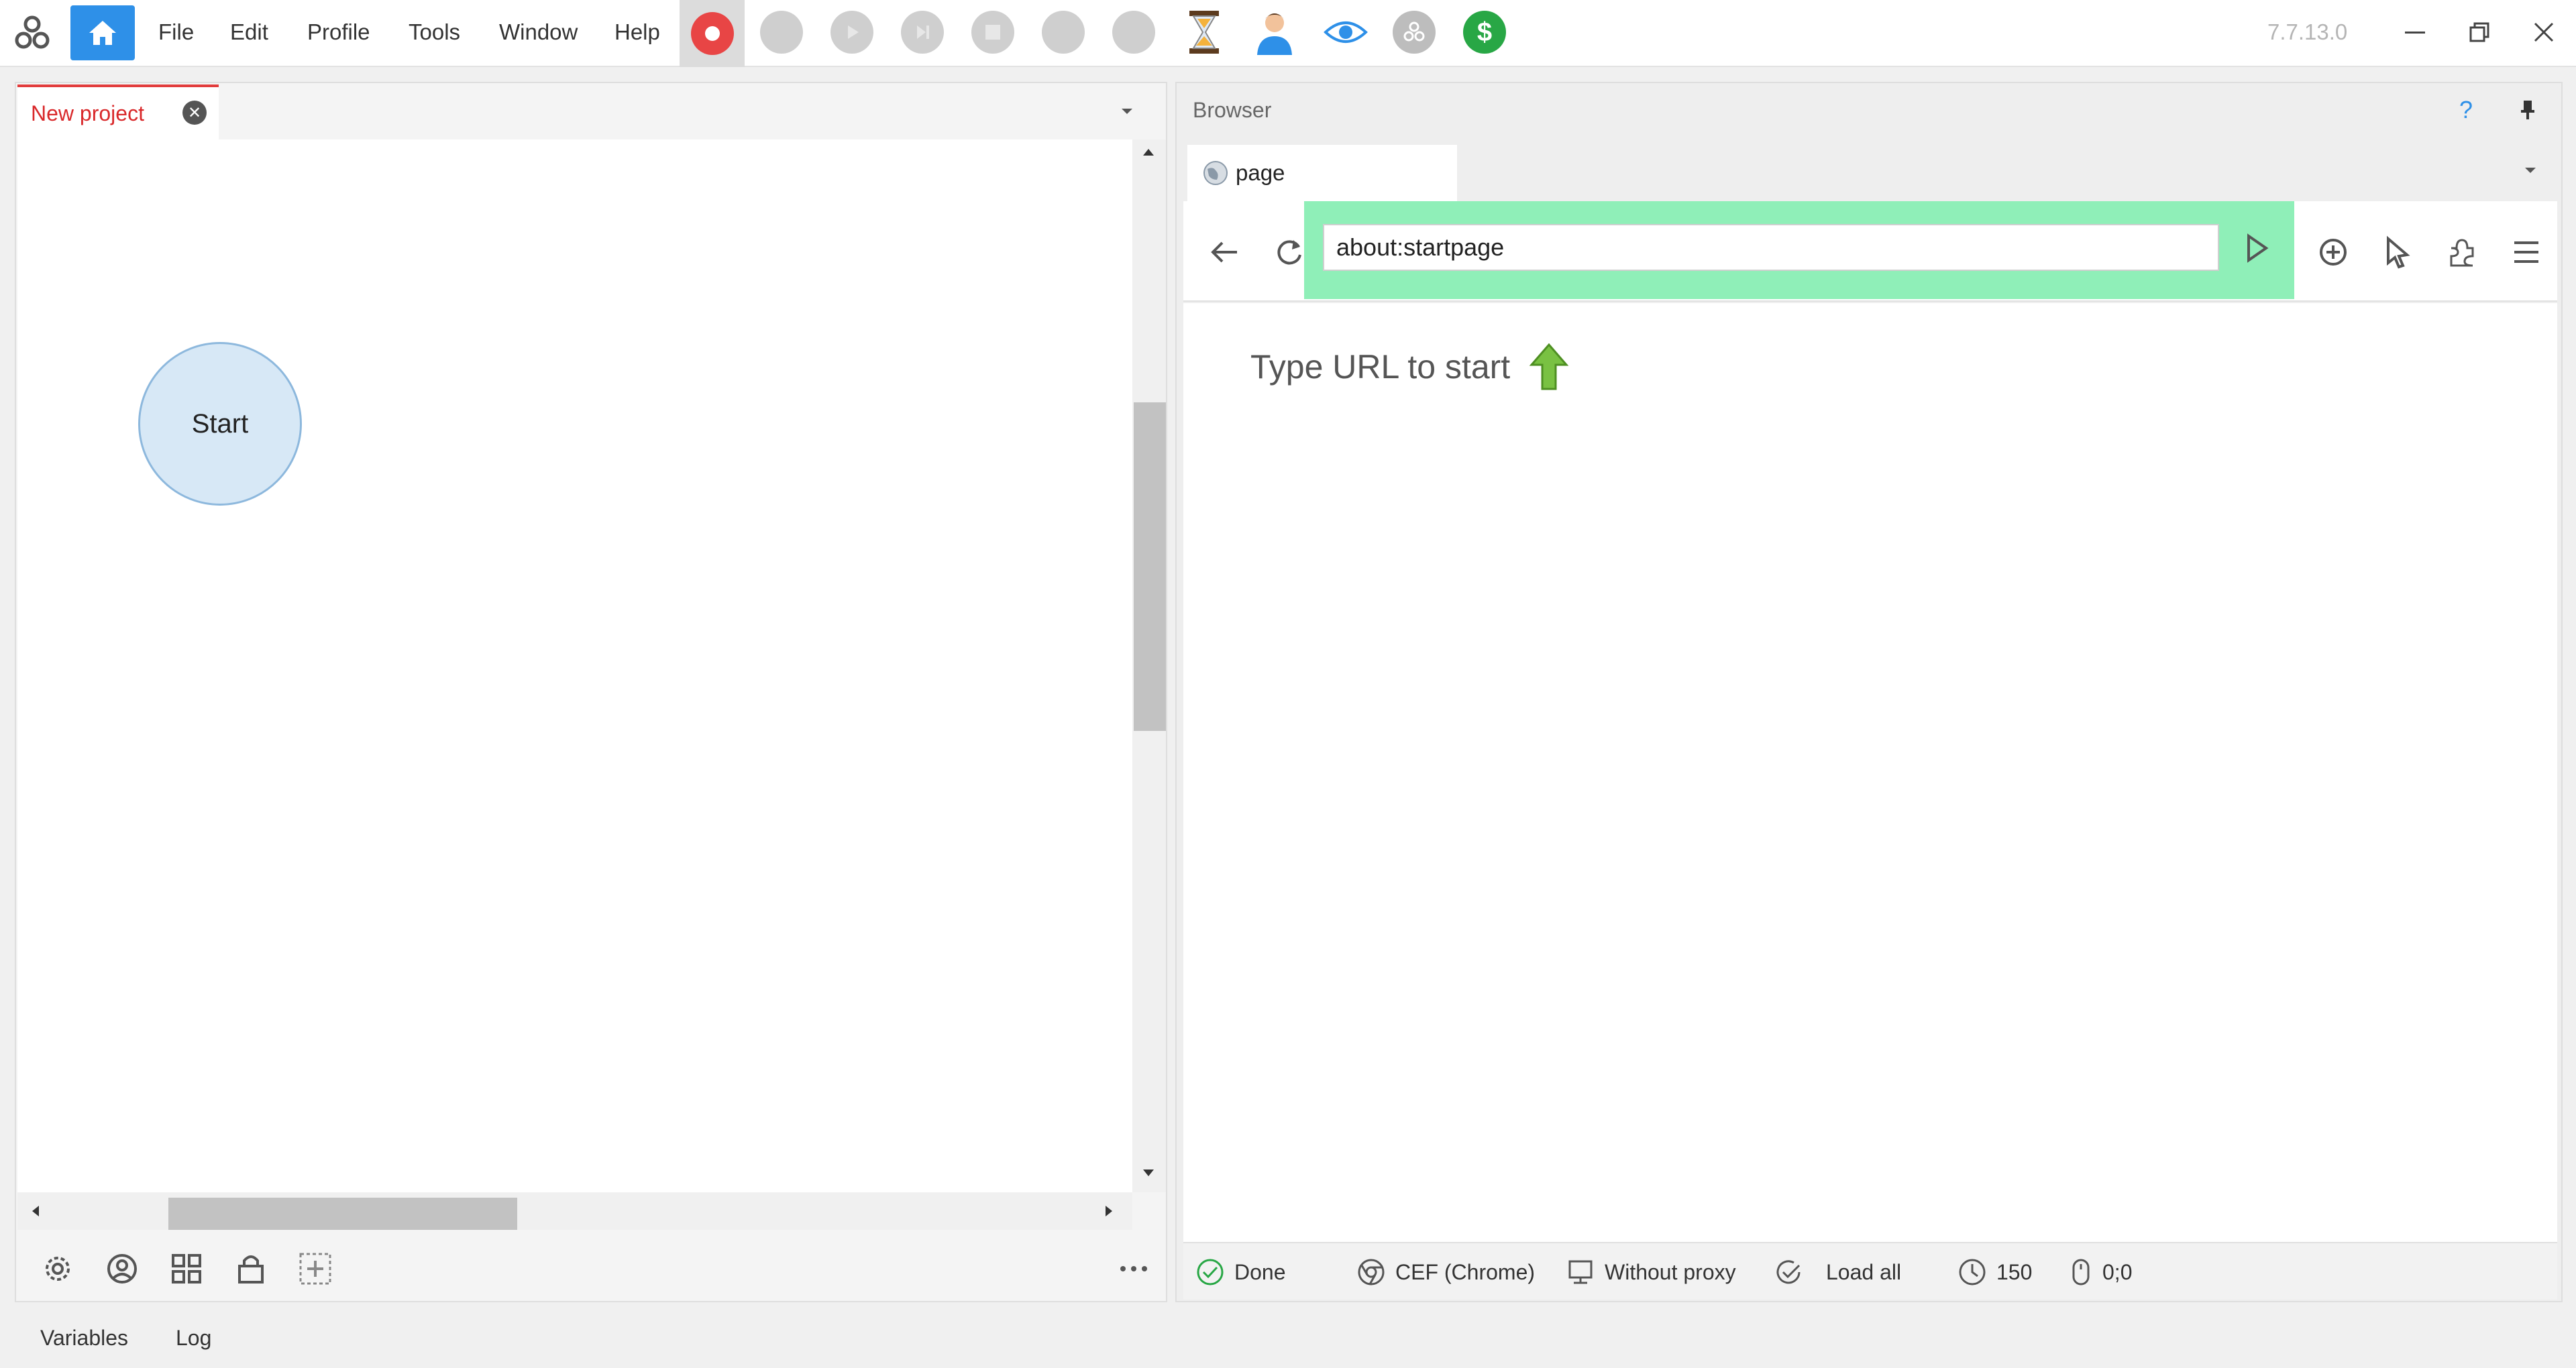 This screenshot has width=2576, height=1368. I want to click on status-proxy-label: Without proxy, so click(1670, 1271).